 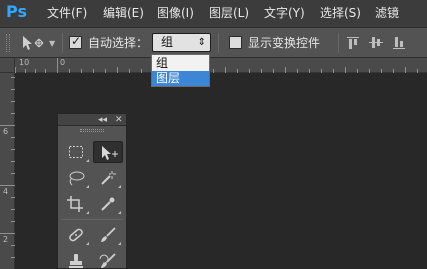 I want to click on tools-panel-header: ◂◂ ✕, so click(x=92, y=120).